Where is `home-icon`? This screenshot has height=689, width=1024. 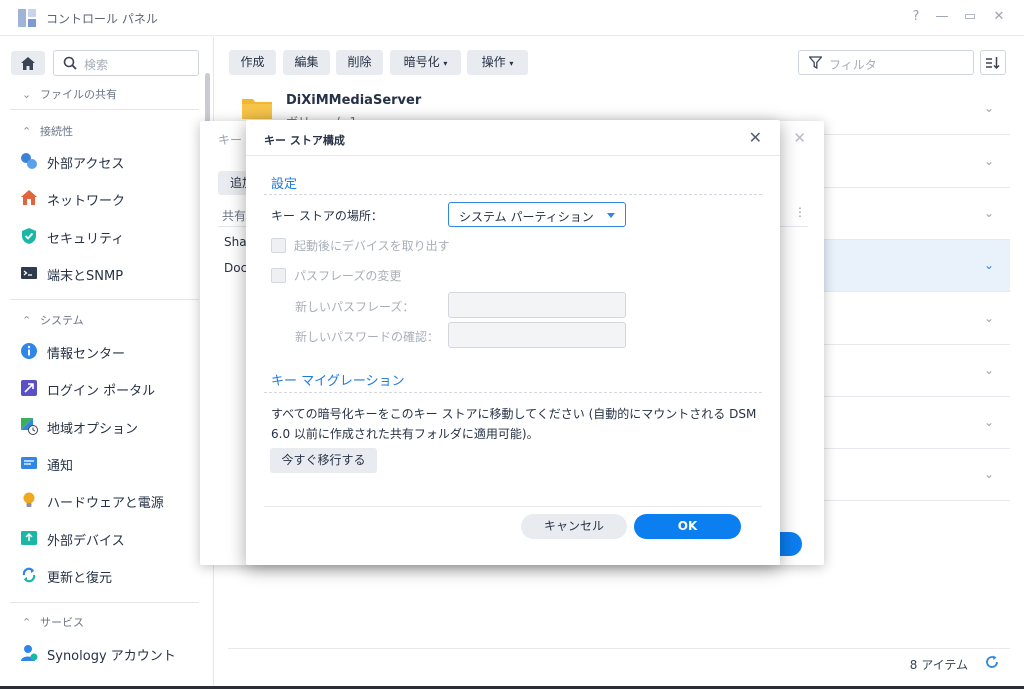 home-icon is located at coordinates (28, 63).